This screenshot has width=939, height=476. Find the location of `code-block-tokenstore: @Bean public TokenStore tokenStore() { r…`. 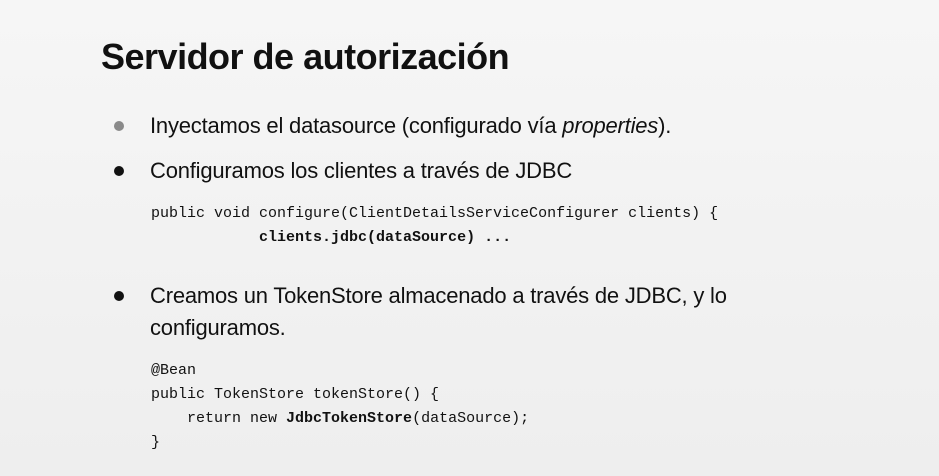

code-block-tokenstore: @Bean public TokenStore tokenStore() { r… is located at coordinates (340, 407).